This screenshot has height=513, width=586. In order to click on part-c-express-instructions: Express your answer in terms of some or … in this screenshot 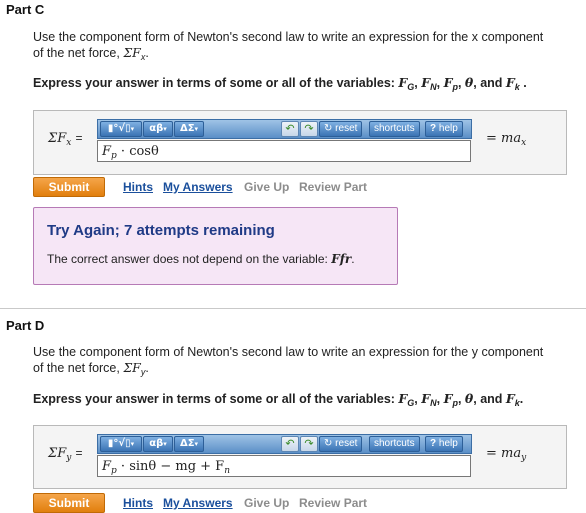, I will do `click(280, 83)`.